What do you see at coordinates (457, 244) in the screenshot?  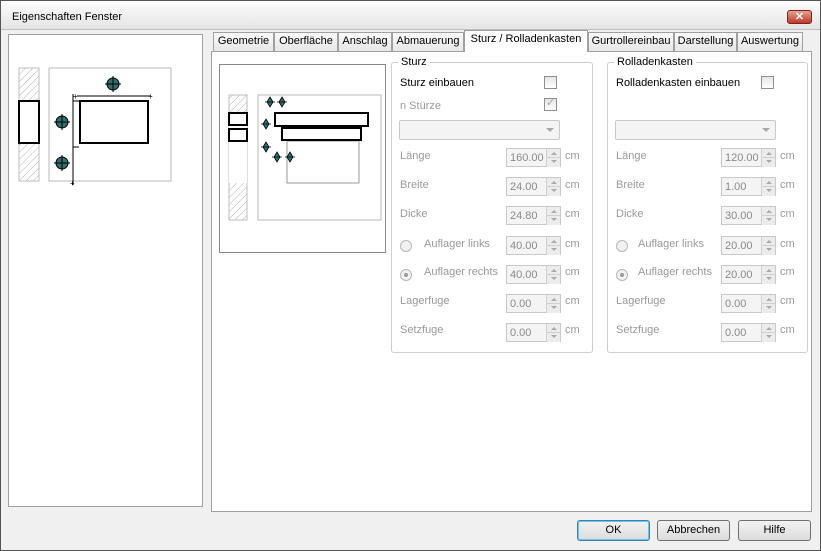 I see `sturz-auflager-links-label: Auflager links` at bounding box center [457, 244].